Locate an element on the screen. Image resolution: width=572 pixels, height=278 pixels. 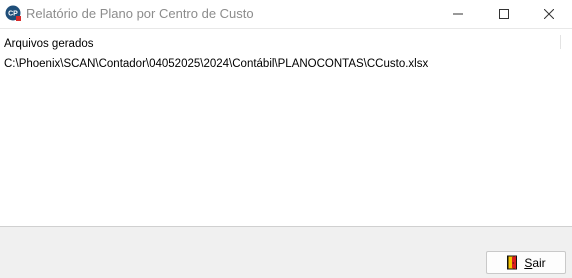
maximize-button is located at coordinates (504, 14).